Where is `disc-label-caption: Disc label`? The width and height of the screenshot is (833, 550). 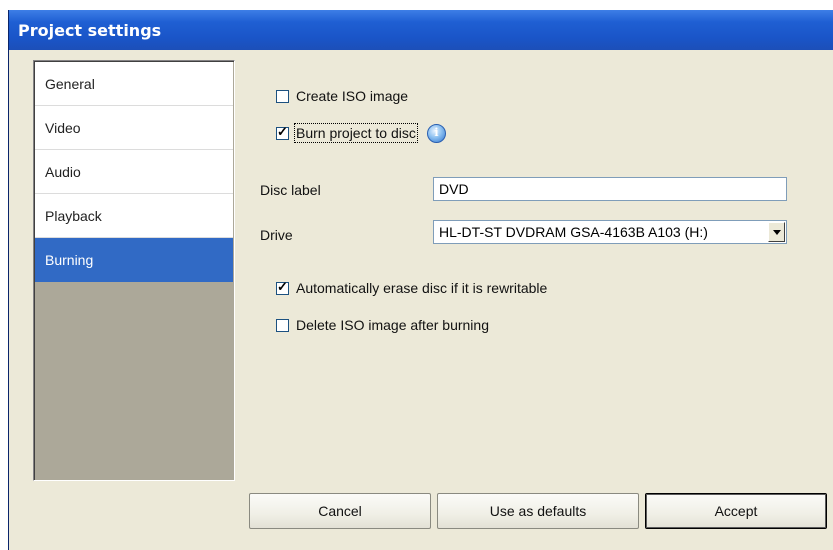 disc-label-caption: Disc label is located at coordinates (290, 190).